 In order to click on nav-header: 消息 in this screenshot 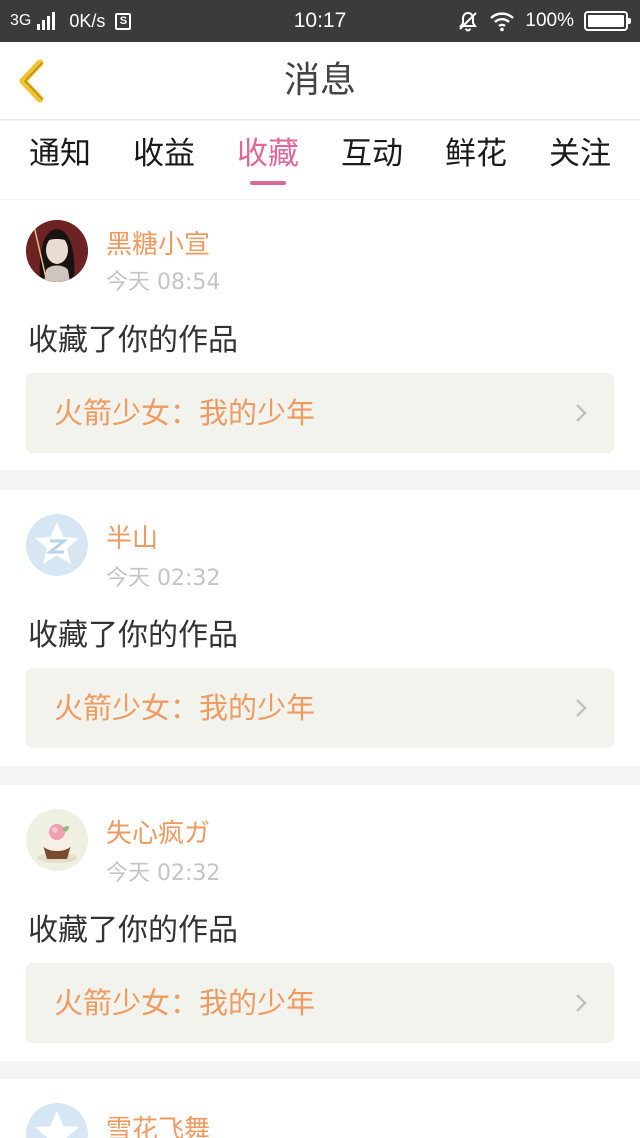, I will do `click(320, 81)`.